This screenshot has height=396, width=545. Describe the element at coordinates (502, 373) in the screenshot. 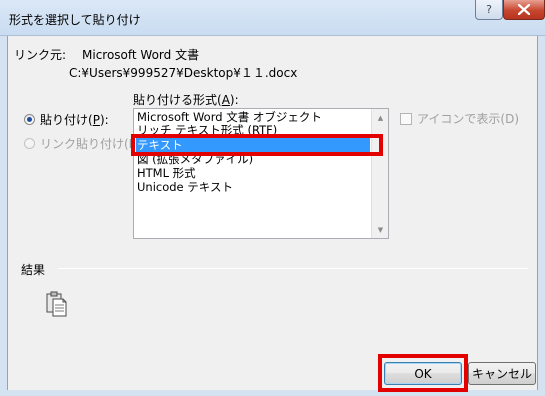

I see `cancel-button: キャンセル` at that location.